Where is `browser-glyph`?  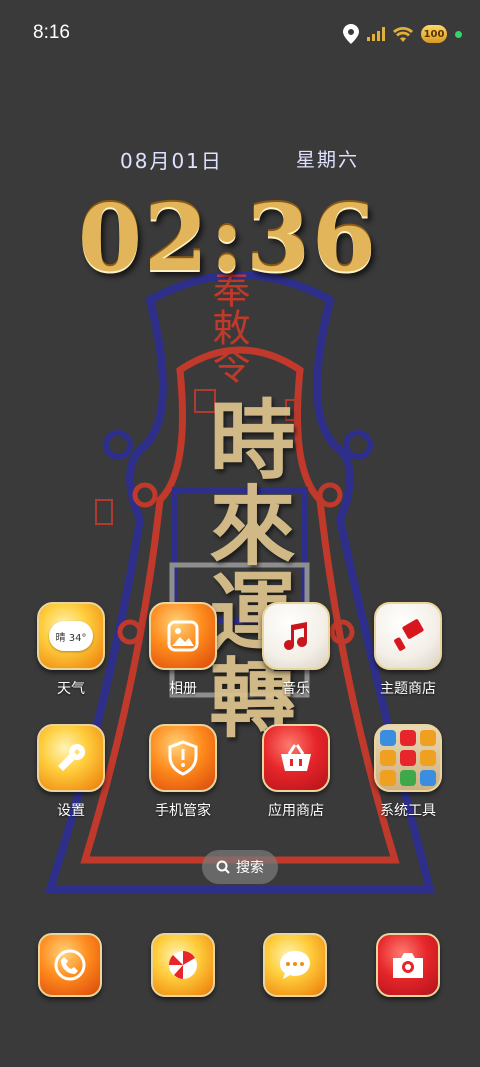 browser-glyph is located at coordinates (182, 965).